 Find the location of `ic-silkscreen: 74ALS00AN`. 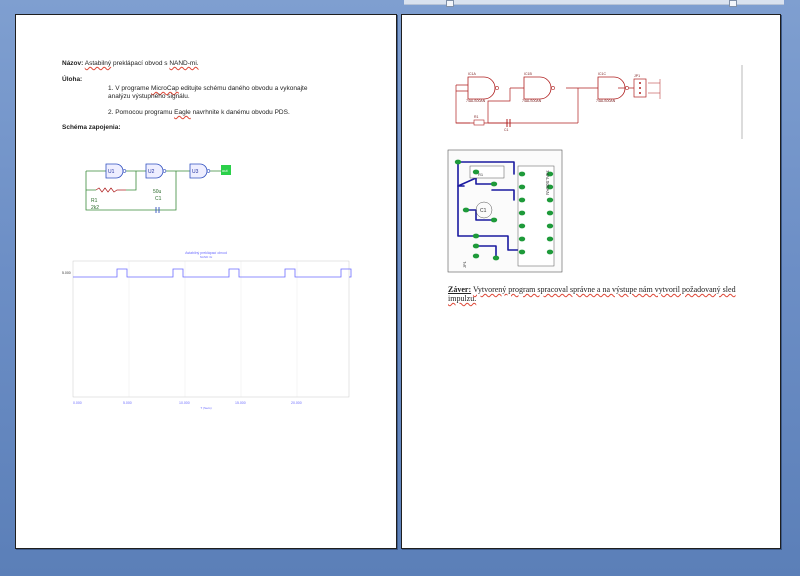

ic-silkscreen: 74ALS00AN is located at coordinates (547, 182).